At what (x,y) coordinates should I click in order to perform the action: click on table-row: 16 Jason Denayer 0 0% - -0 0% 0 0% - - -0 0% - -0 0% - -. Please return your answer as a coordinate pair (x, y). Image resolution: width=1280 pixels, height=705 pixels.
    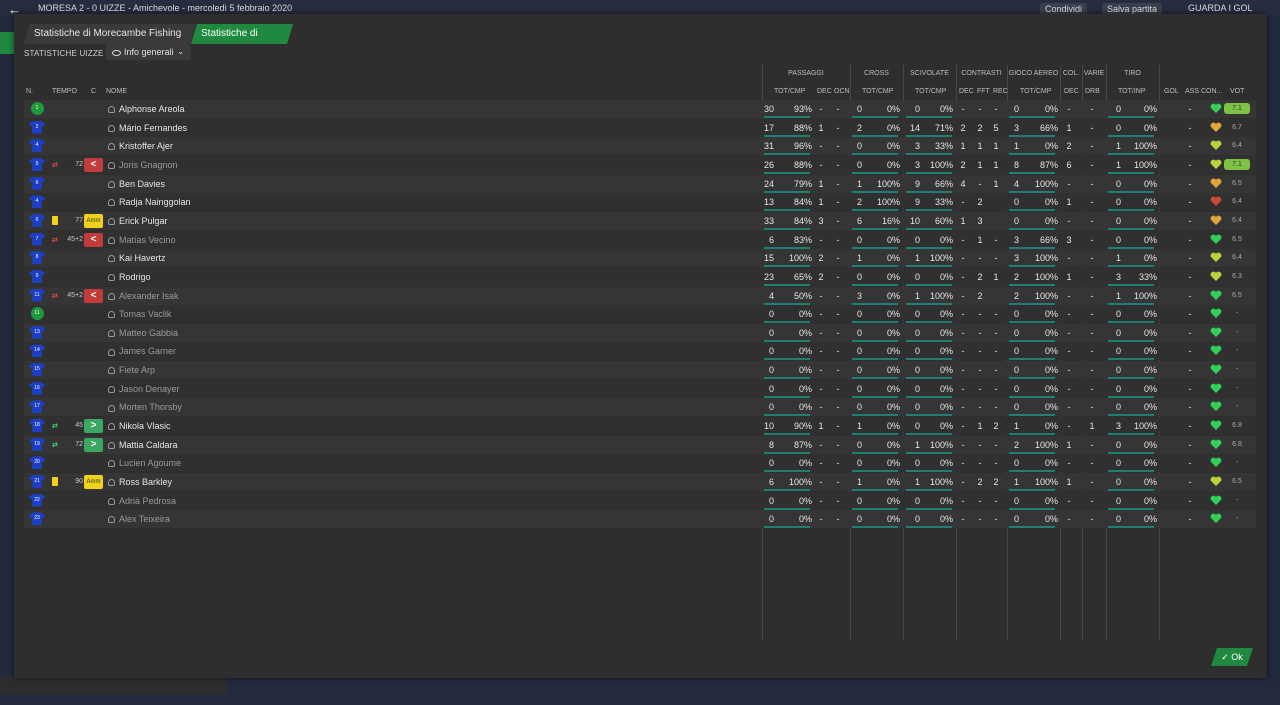
    Looking at the image, I should click on (640, 388).